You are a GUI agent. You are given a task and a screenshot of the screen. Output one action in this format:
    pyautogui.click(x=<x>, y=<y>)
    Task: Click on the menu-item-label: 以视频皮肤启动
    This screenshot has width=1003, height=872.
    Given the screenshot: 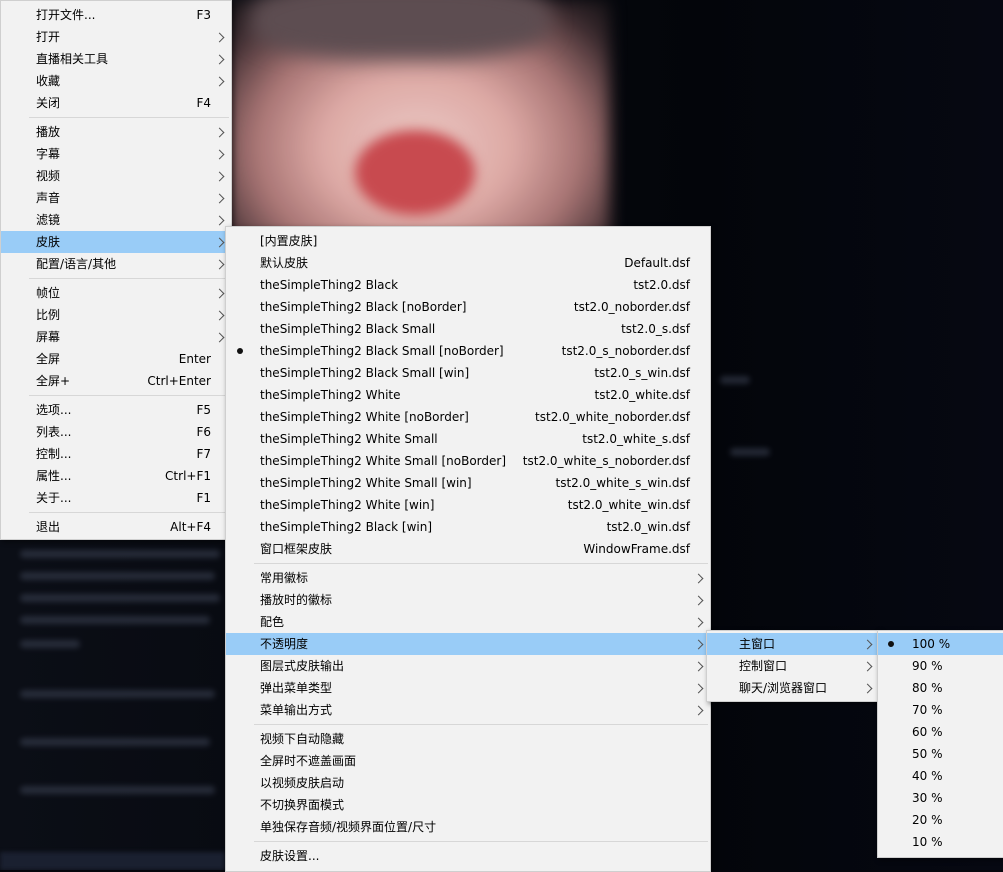 What is the action you would take?
    pyautogui.click(x=302, y=783)
    